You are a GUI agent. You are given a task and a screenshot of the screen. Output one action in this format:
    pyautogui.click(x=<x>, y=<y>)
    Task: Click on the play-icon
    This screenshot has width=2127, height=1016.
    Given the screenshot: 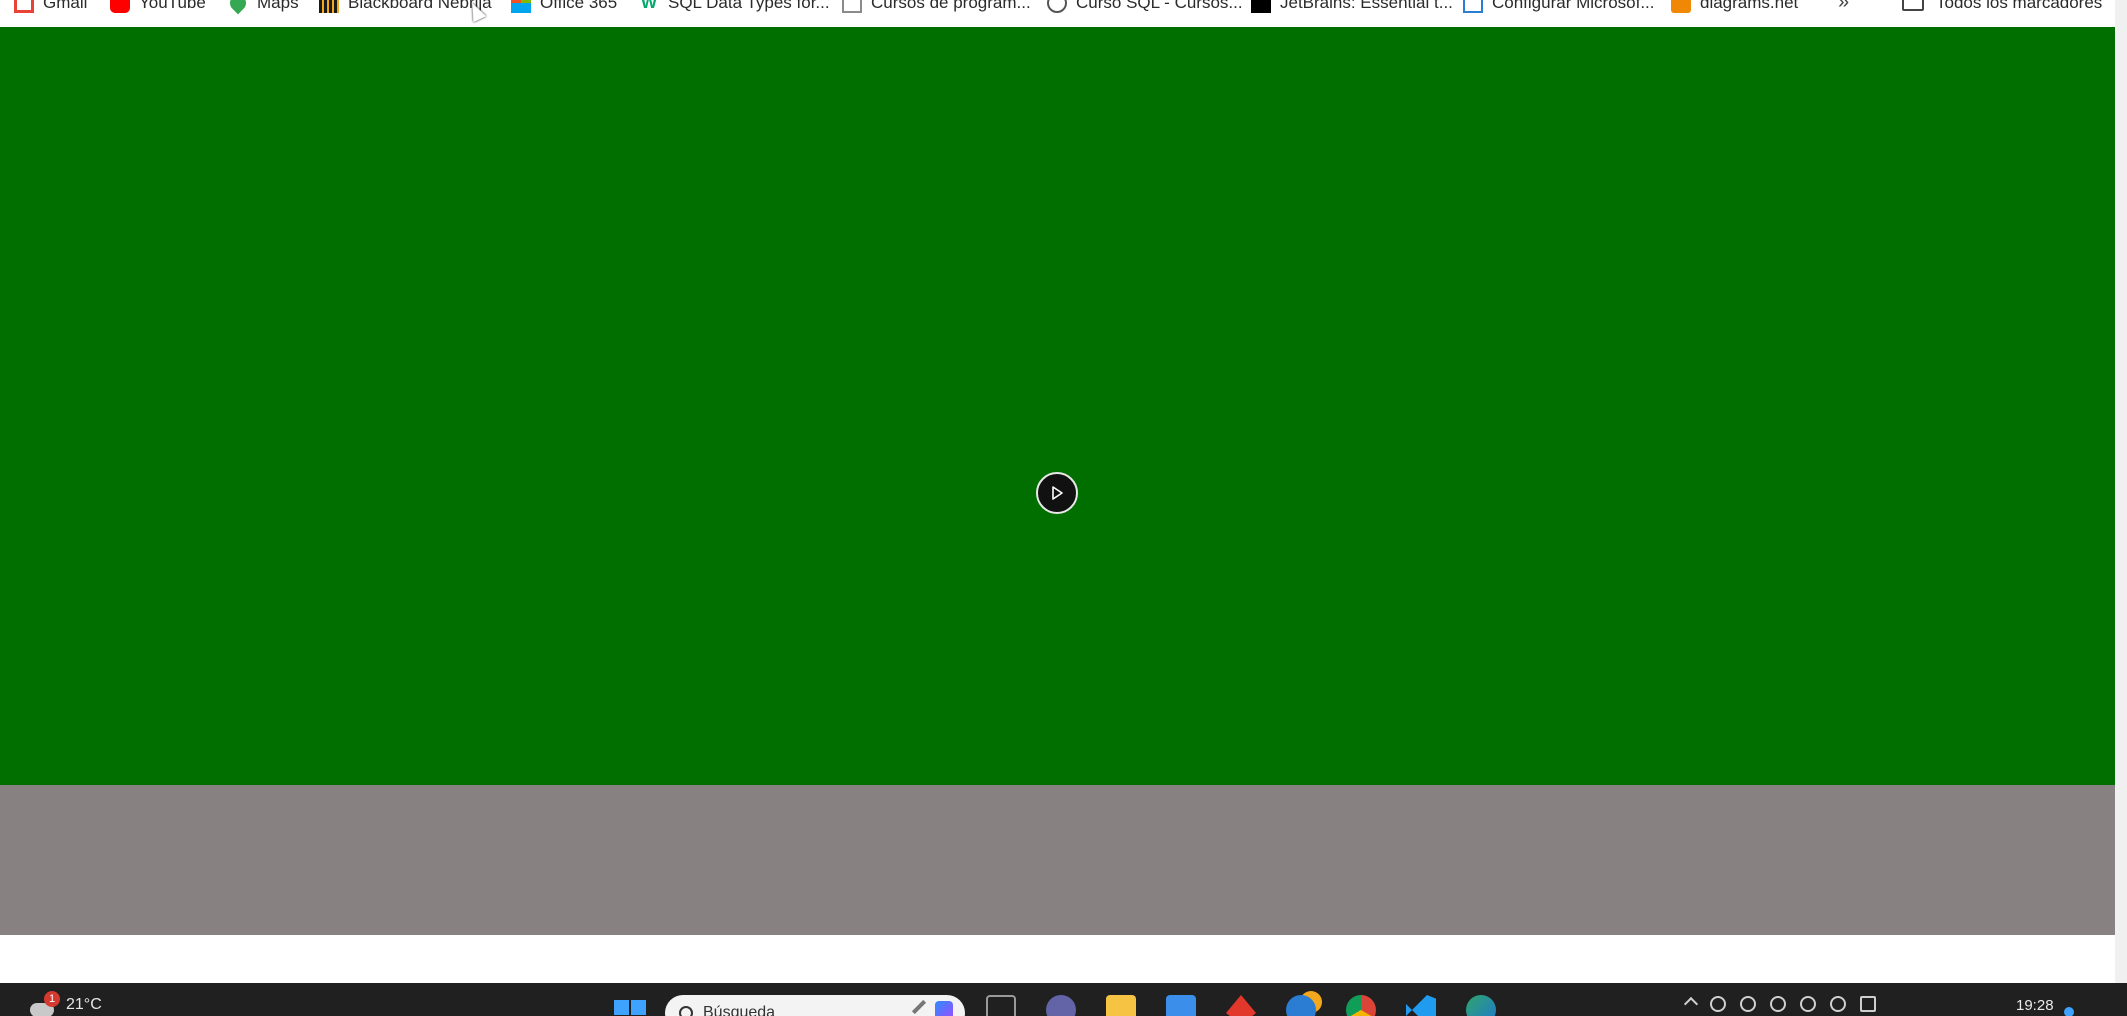 What is the action you would take?
    pyautogui.click(x=1057, y=493)
    